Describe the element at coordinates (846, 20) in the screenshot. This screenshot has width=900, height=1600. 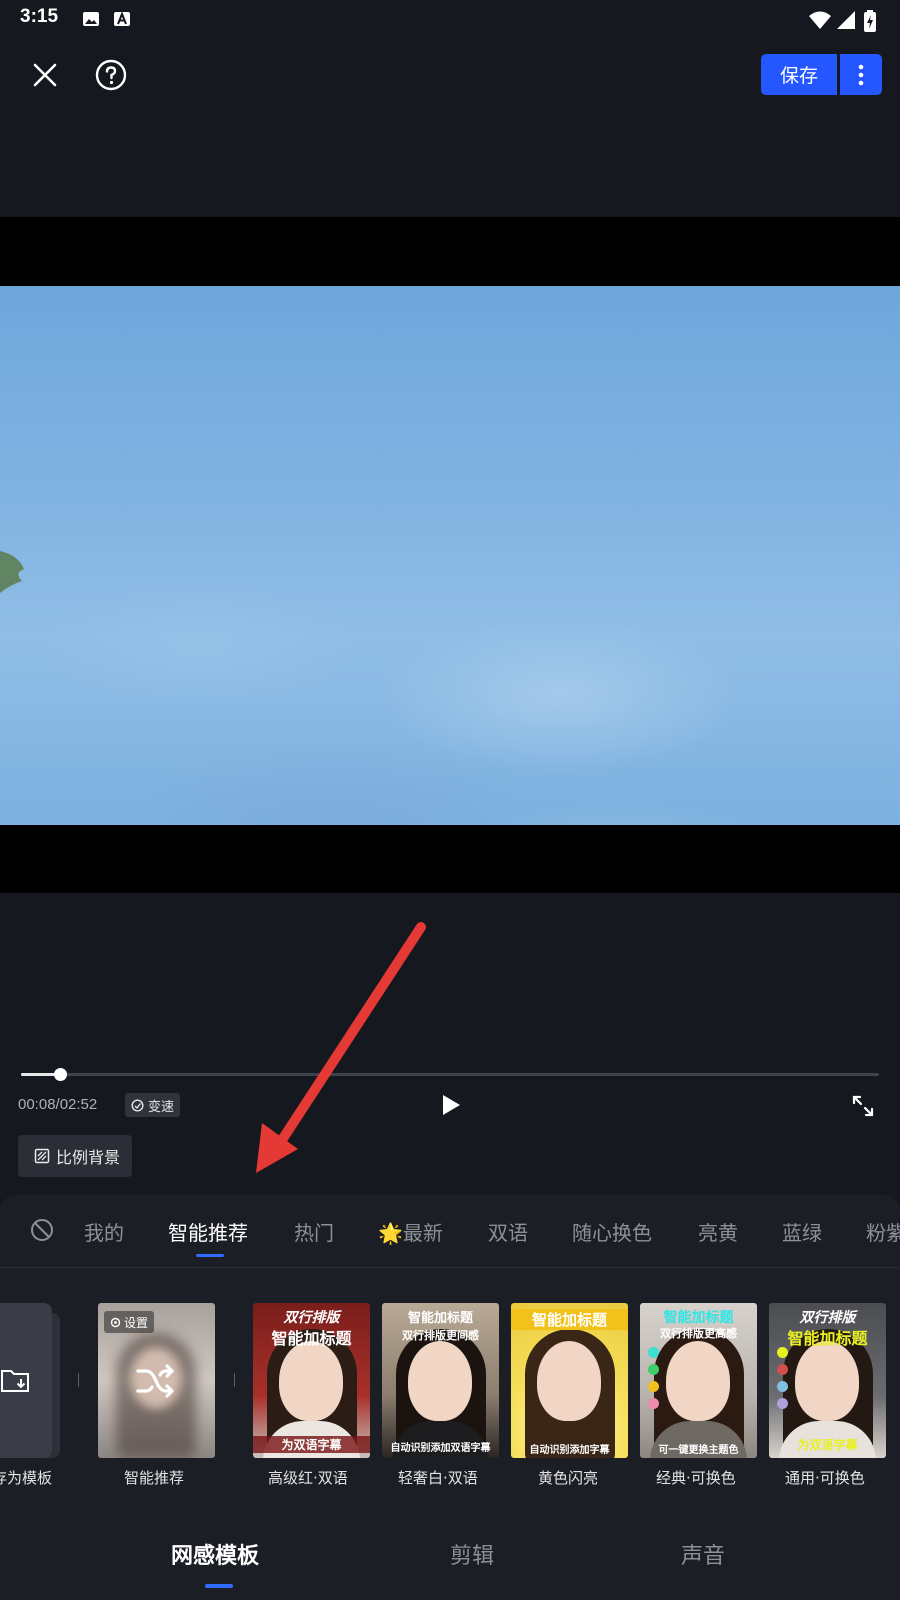
I see `signal-icon` at that location.